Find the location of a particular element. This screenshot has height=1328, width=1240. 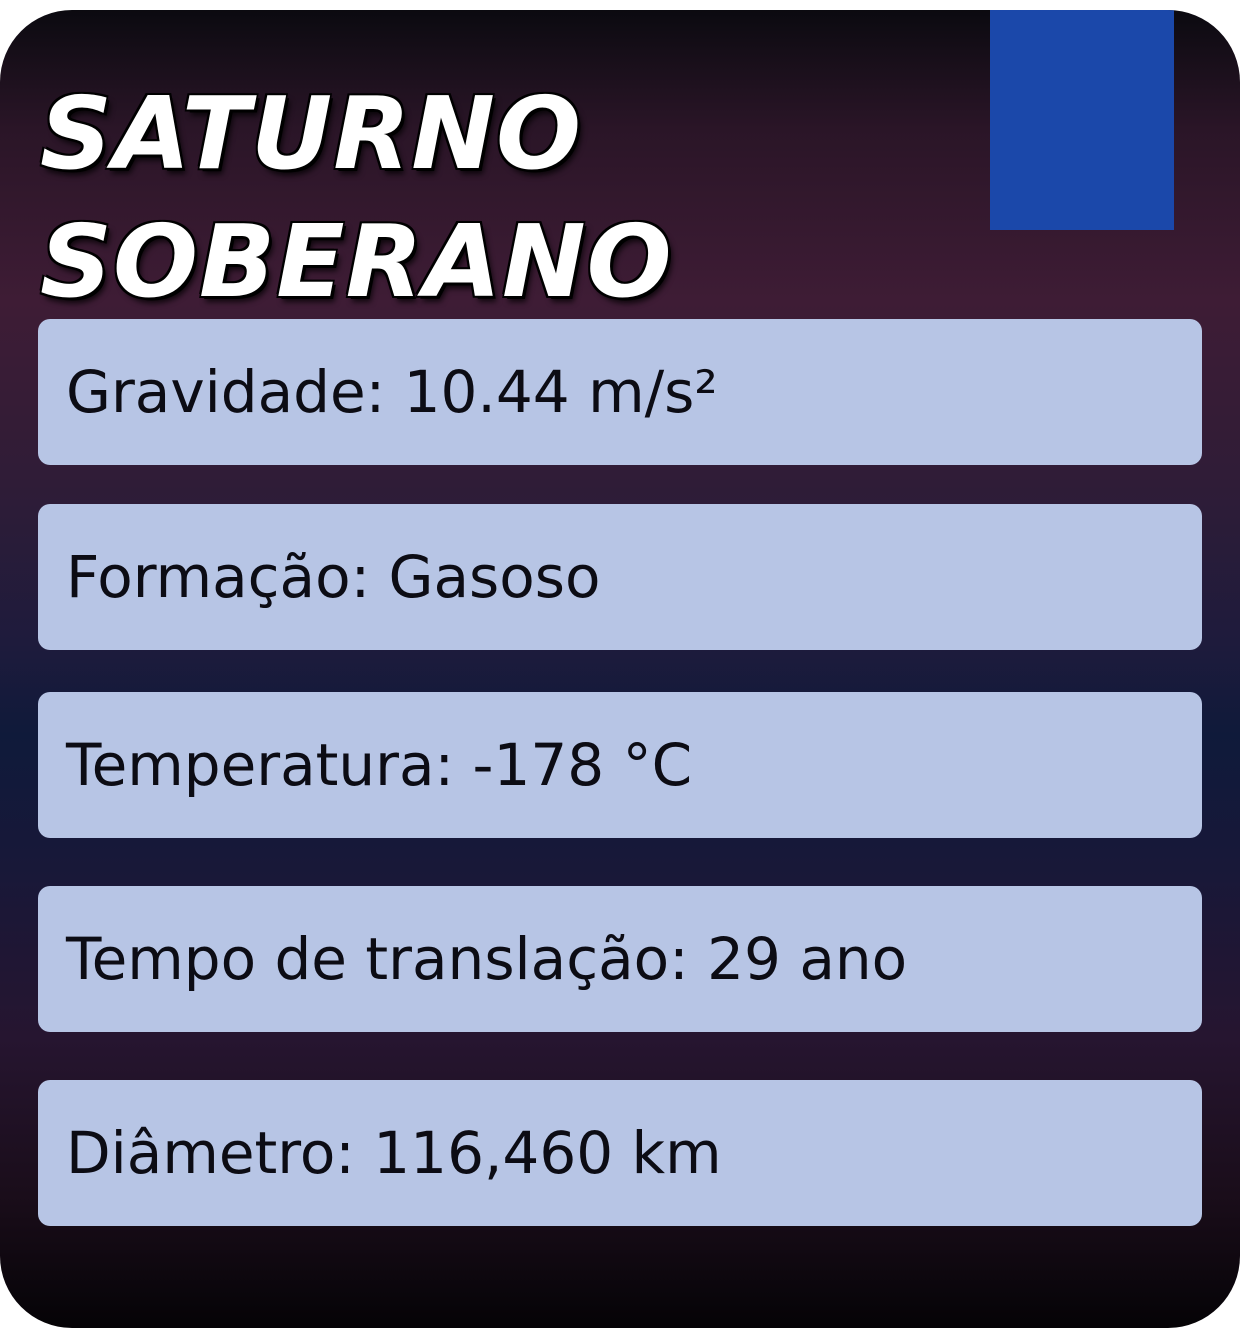

stat-formation-text: Formação: Gasoso is located at coordinates (333, 577).